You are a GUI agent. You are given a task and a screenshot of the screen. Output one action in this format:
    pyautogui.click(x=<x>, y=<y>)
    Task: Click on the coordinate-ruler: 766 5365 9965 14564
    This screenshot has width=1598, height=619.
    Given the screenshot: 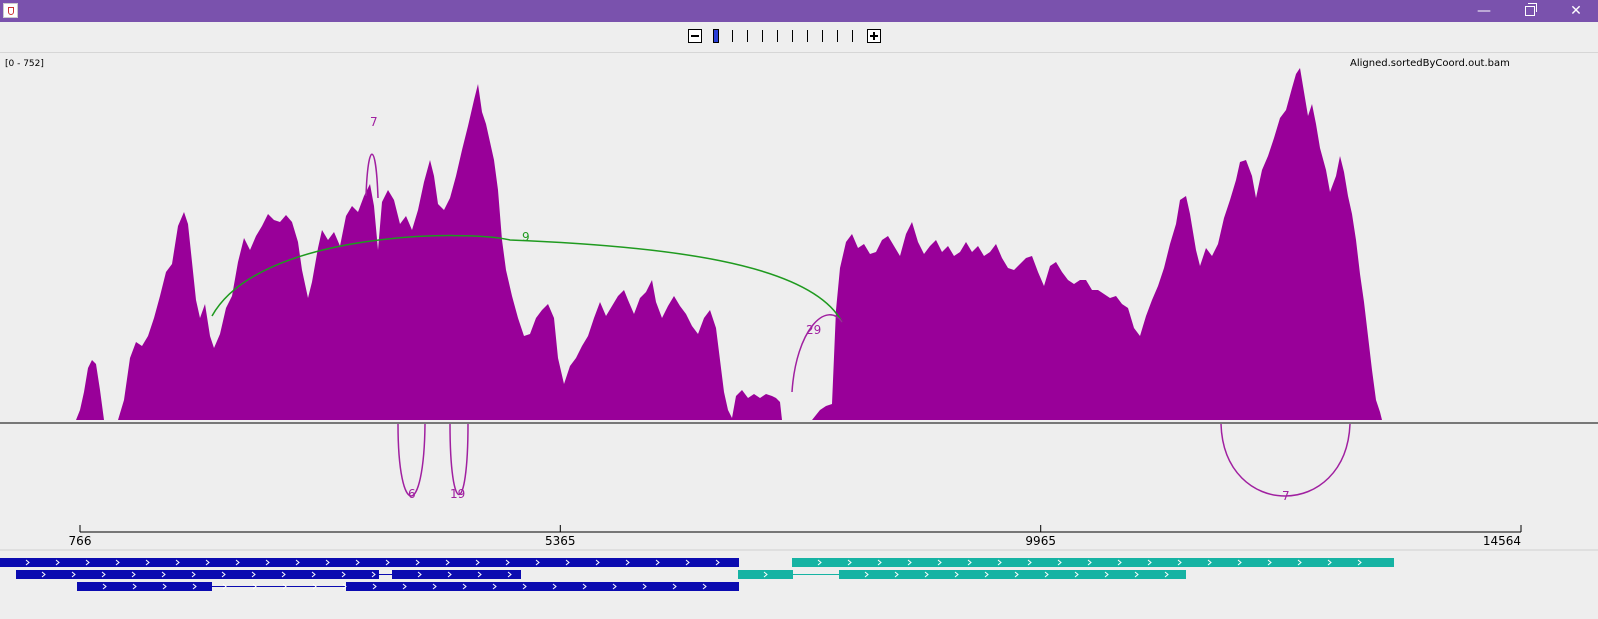 What is the action you would take?
    pyautogui.click(x=795, y=536)
    